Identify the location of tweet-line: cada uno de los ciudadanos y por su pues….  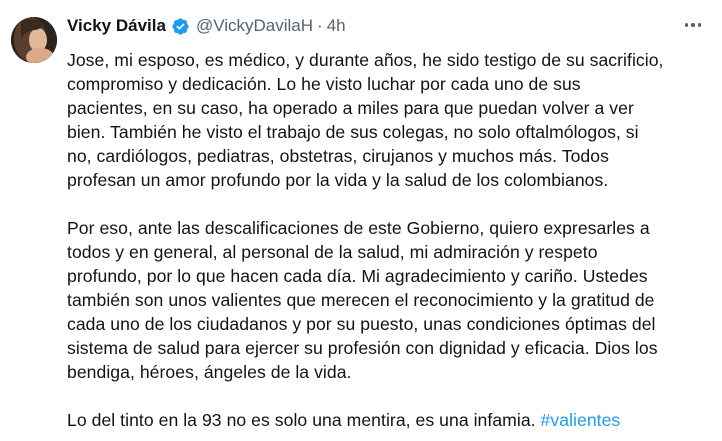
(361, 324).